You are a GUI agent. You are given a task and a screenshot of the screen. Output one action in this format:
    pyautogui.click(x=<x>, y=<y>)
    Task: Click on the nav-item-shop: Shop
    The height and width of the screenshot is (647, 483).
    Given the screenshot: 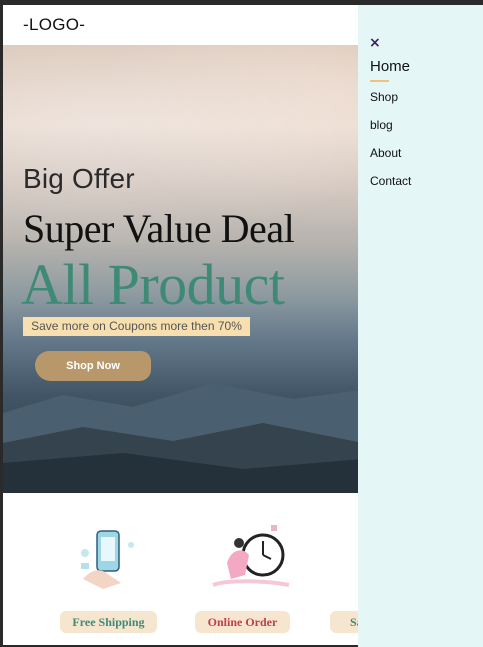 What is the action you would take?
    pyautogui.click(x=384, y=97)
    